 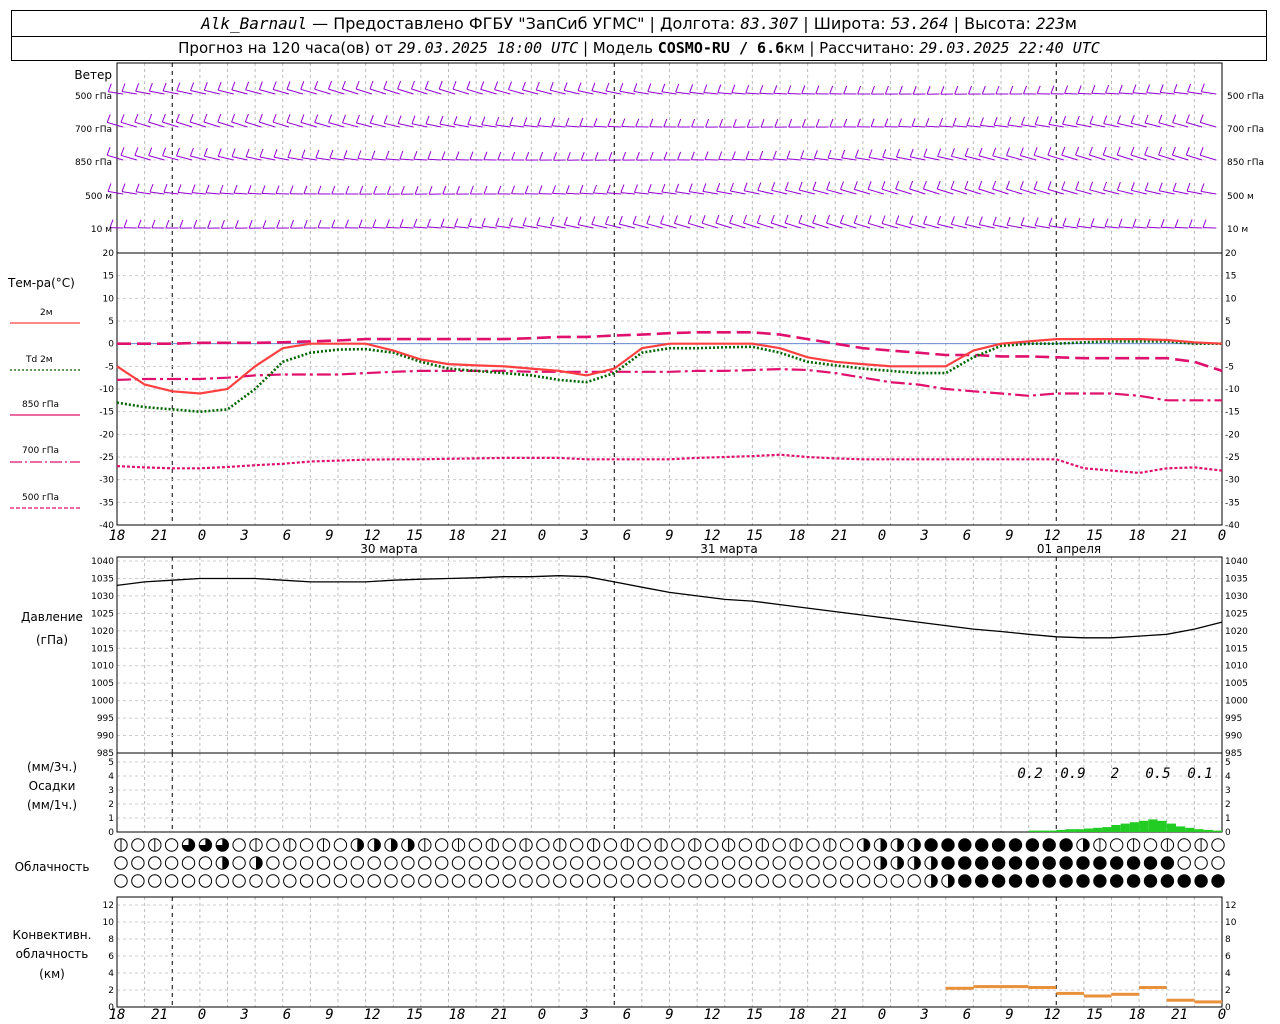 I want to click on wind-level-left-3: 850 гПа, so click(x=93, y=163).